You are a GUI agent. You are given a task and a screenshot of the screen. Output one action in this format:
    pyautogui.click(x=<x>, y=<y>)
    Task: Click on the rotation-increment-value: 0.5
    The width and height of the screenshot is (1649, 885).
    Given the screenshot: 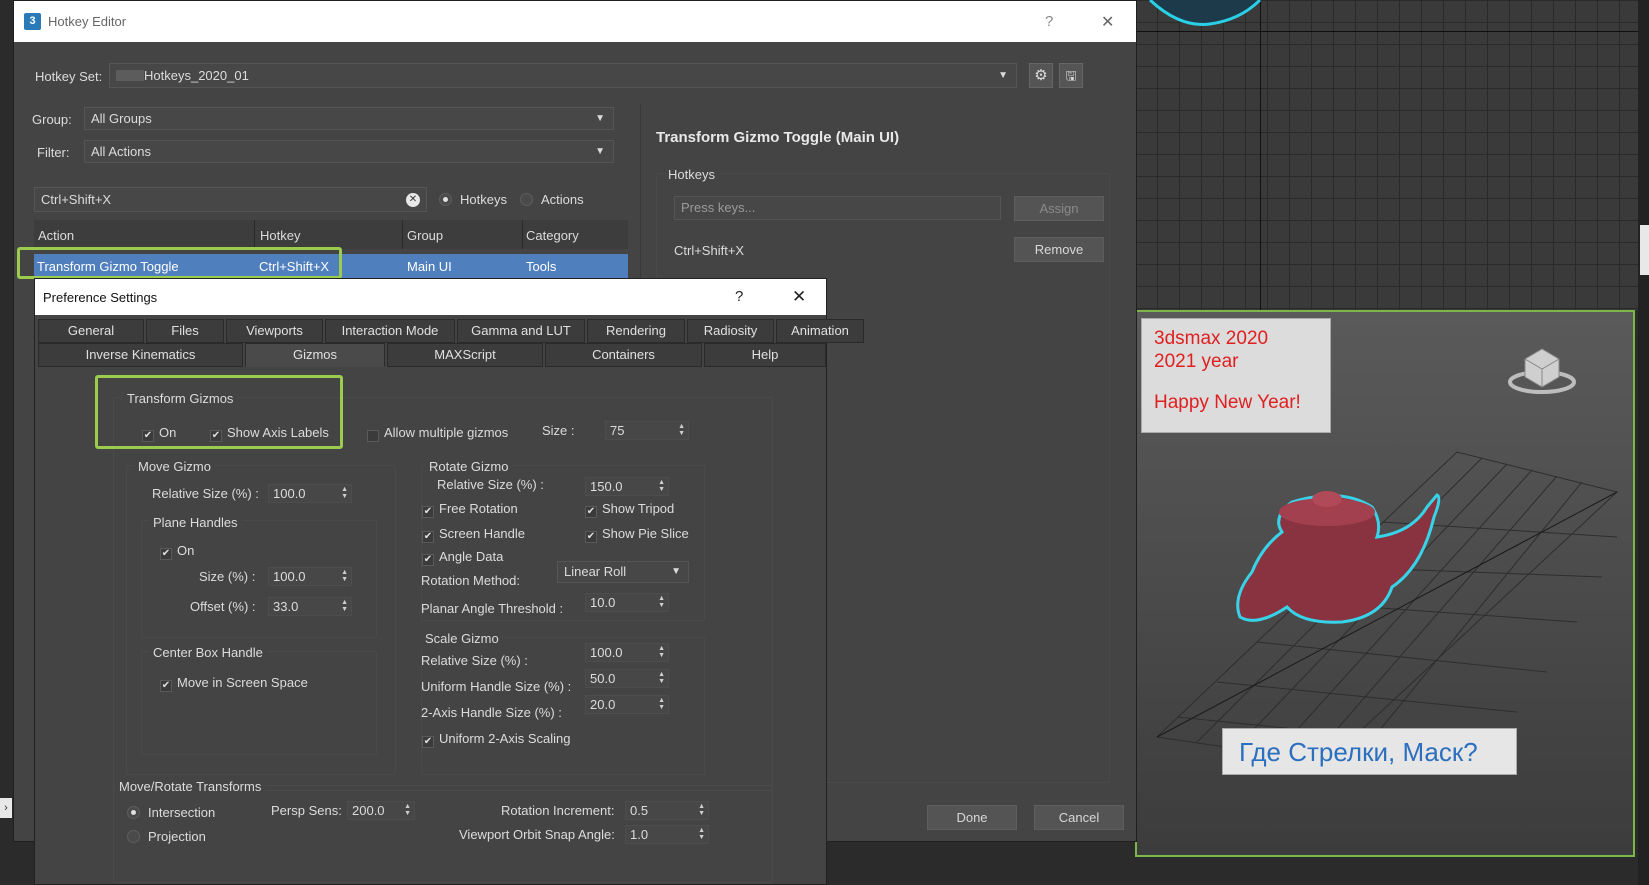 What is the action you would take?
    pyautogui.click(x=639, y=810)
    